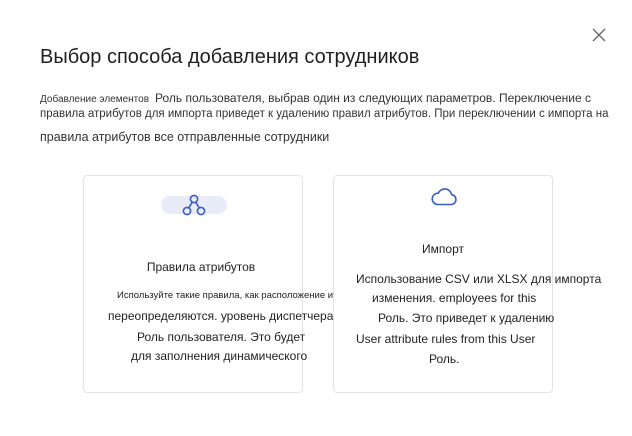 The height and width of the screenshot is (436, 632). What do you see at coordinates (479, 279) in the screenshot?
I see `import-text-line: Использование CSV или XLSX для импорта` at bounding box center [479, 279].